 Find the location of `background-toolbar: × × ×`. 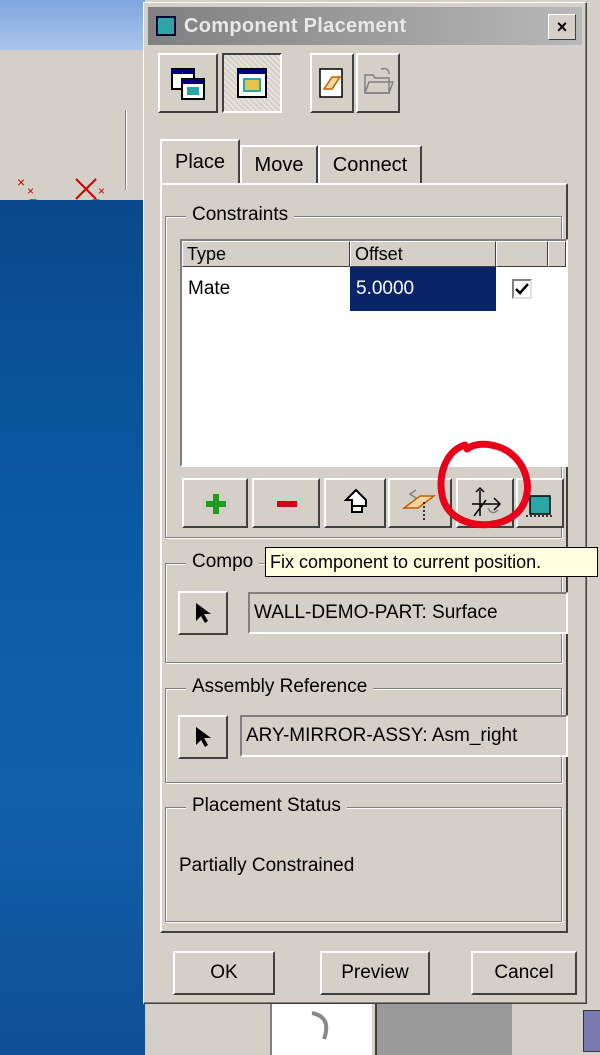

background-toolbar: × × × is located at coordinates (72, 128).